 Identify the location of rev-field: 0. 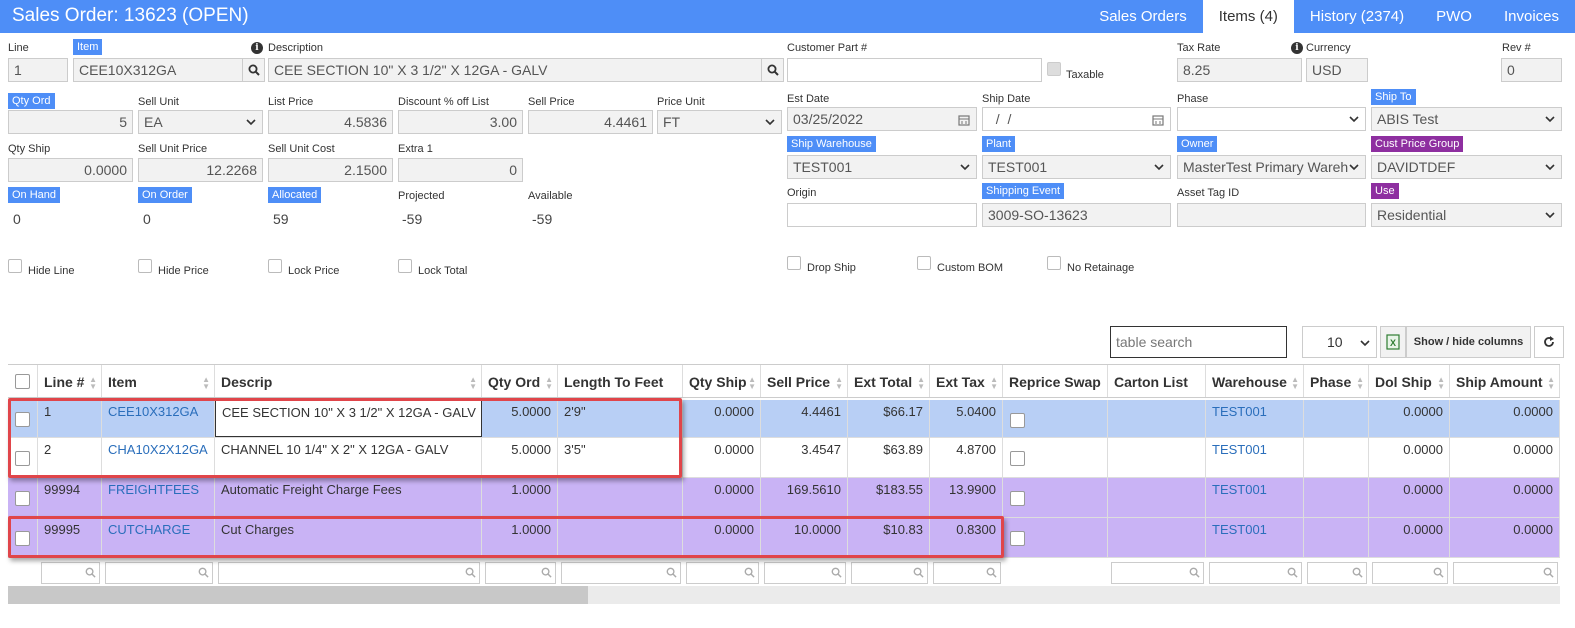
(1531, 70).